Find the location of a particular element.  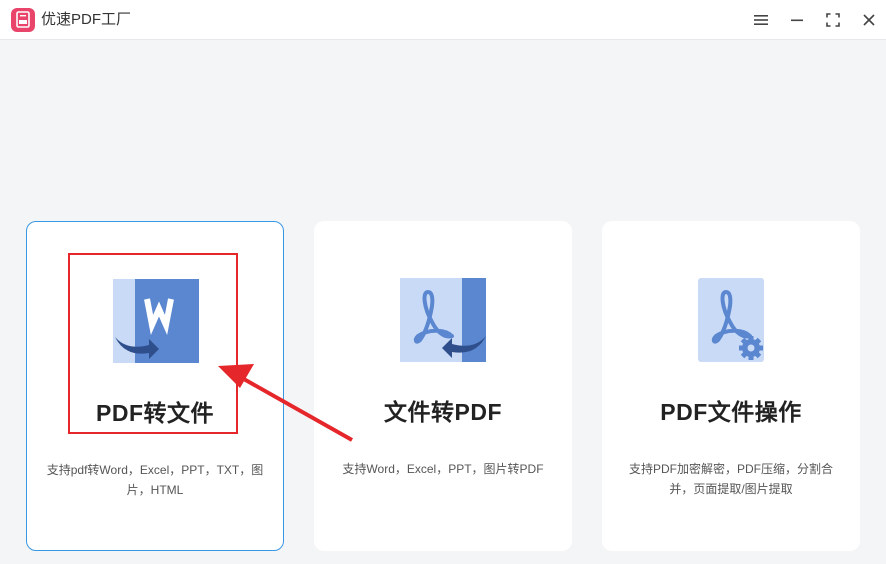

card-title: PDF转文件 is located at coordinates (155, 413).